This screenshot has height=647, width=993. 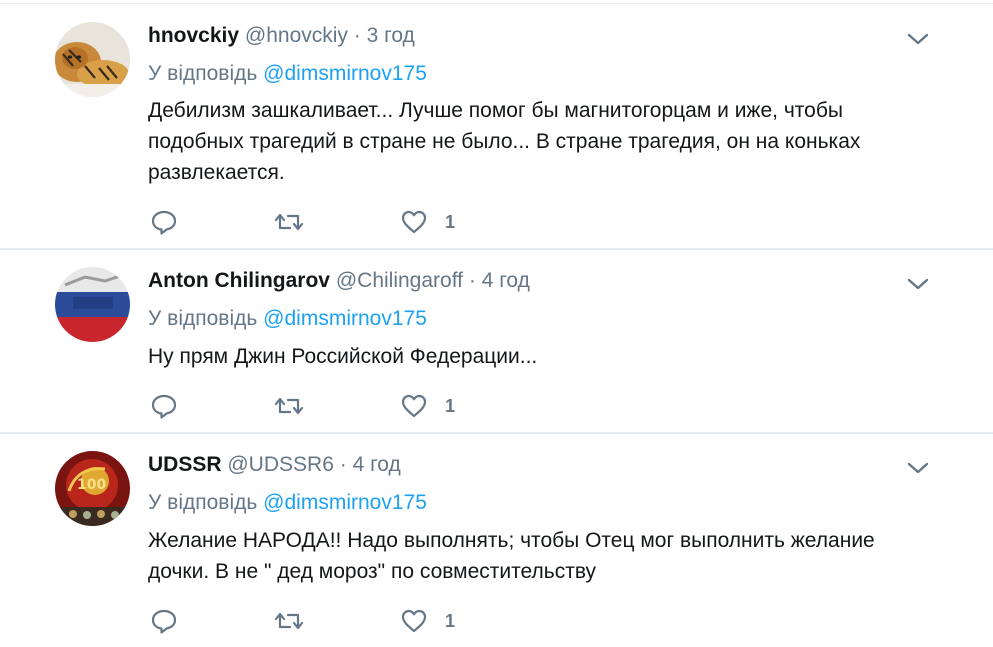 What do you see at coordinates (185, 464) in the screenshot?
I see `display-name: UDSSR` at bounding box center [185, 464].